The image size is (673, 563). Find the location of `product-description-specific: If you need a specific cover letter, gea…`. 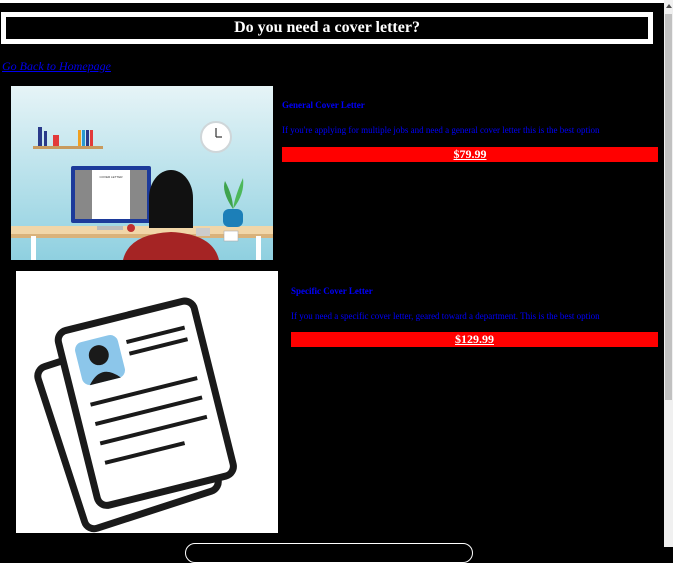

product-description-specific: If you need a specific cover letter, gea… is located at coordinates (445, 316).